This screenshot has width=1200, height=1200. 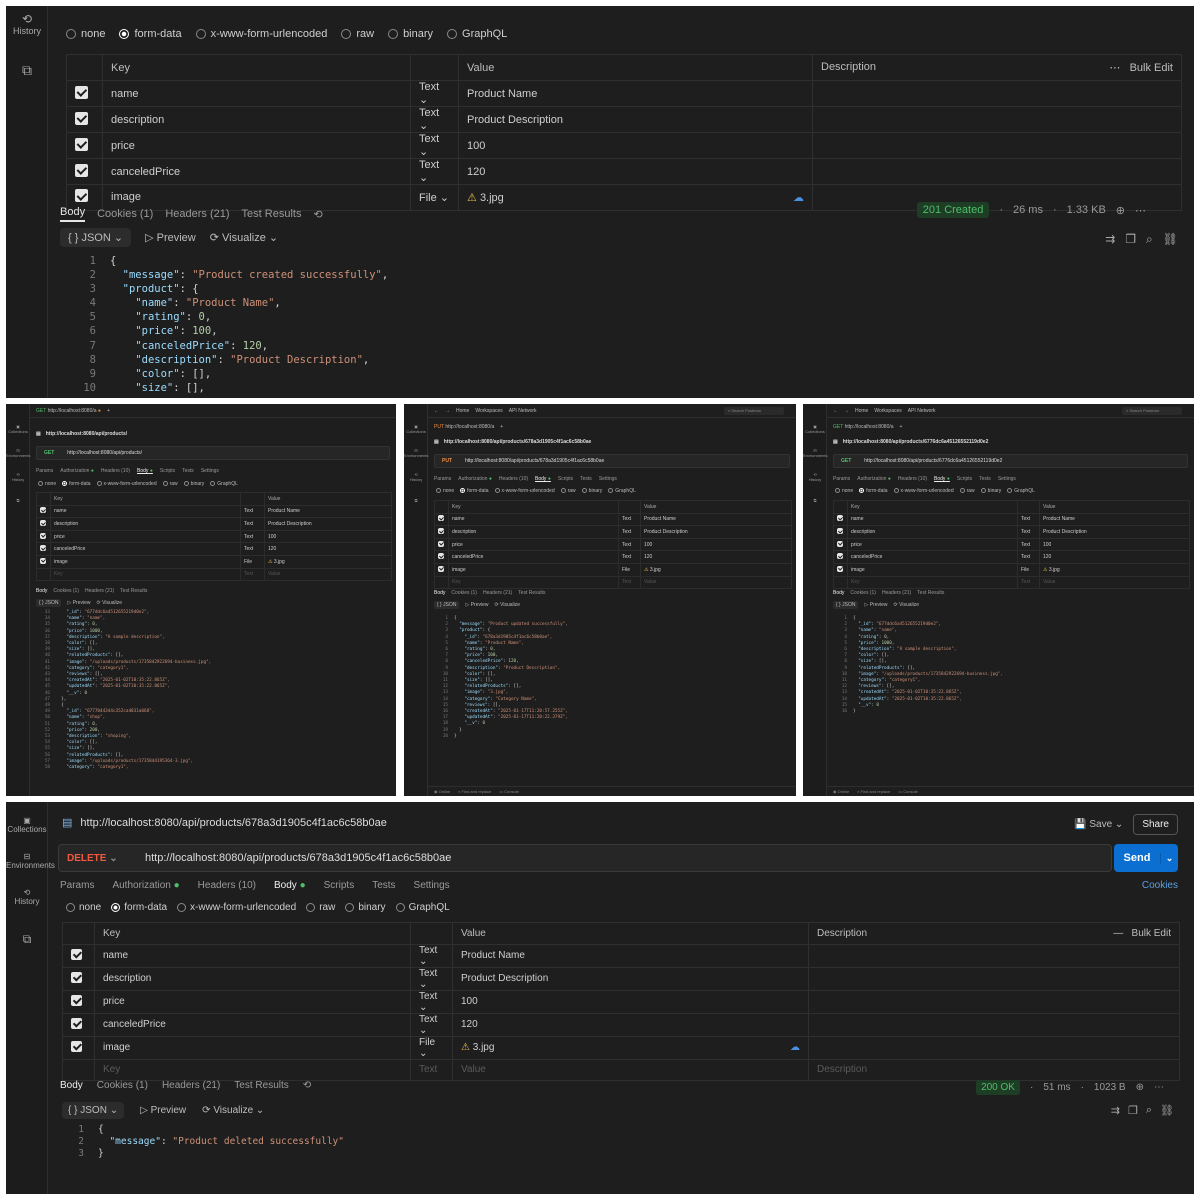 What do you see at coordinates (1169, 858) in the screenshot?
I see `chevron-down-icon: ⌄` at bounding box center [1169, 858].